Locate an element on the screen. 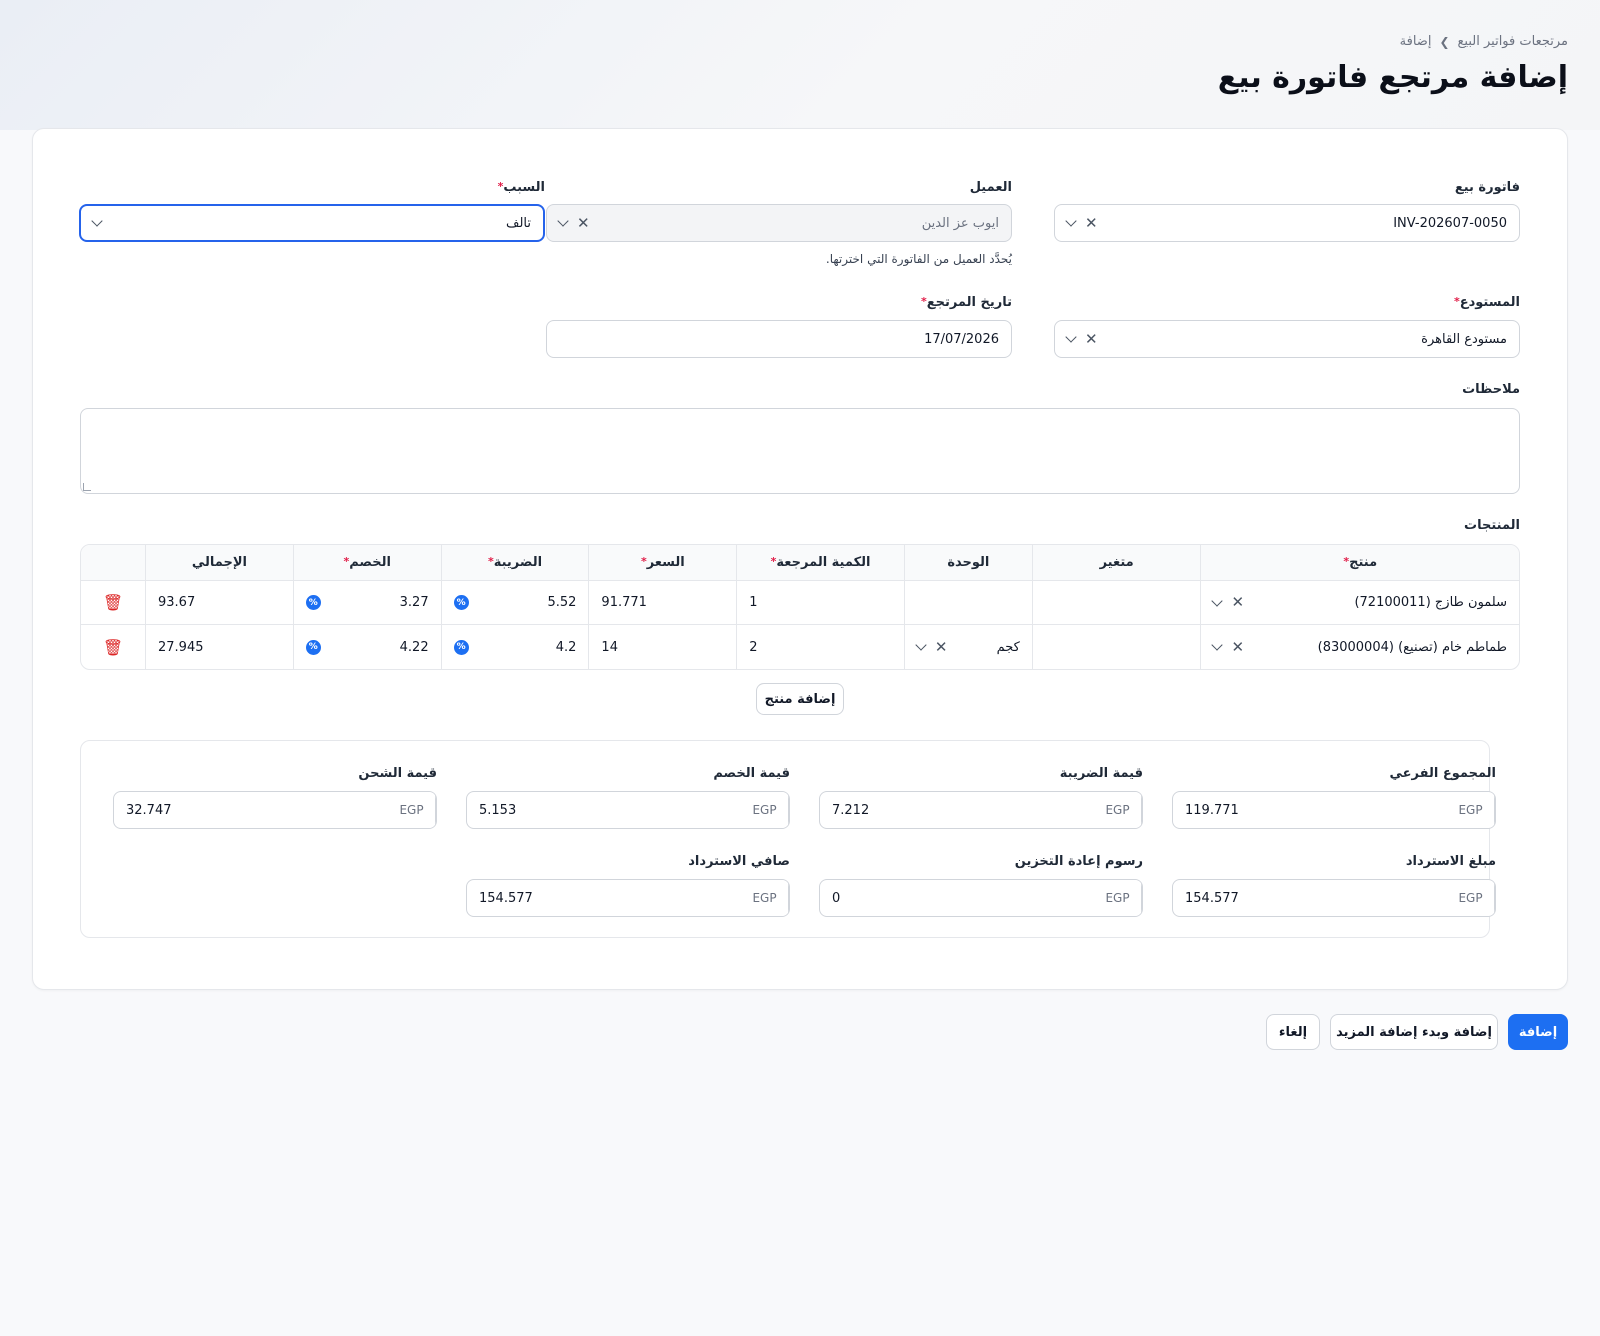  customer-label-text: العميل is located at coordinates (990, 187).